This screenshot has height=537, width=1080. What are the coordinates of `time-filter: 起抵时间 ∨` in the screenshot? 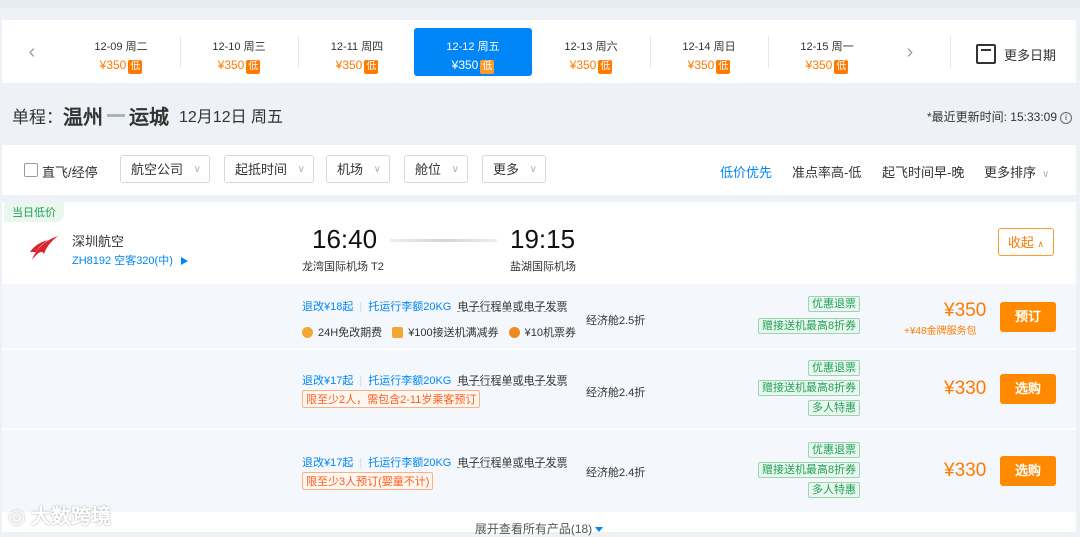 It's located at (269, 169).